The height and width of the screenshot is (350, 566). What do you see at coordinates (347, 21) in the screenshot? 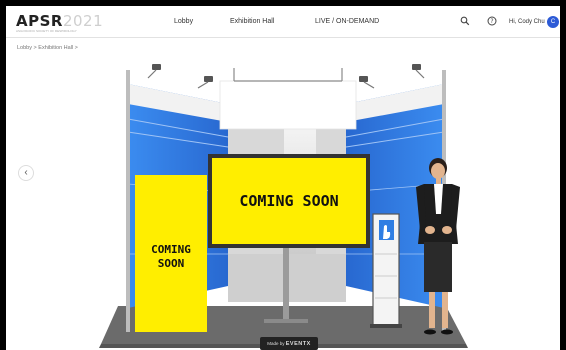
I see `nav-live-on-demand: LIVE / ON-DEMAND` at bounding box center [347, 21].